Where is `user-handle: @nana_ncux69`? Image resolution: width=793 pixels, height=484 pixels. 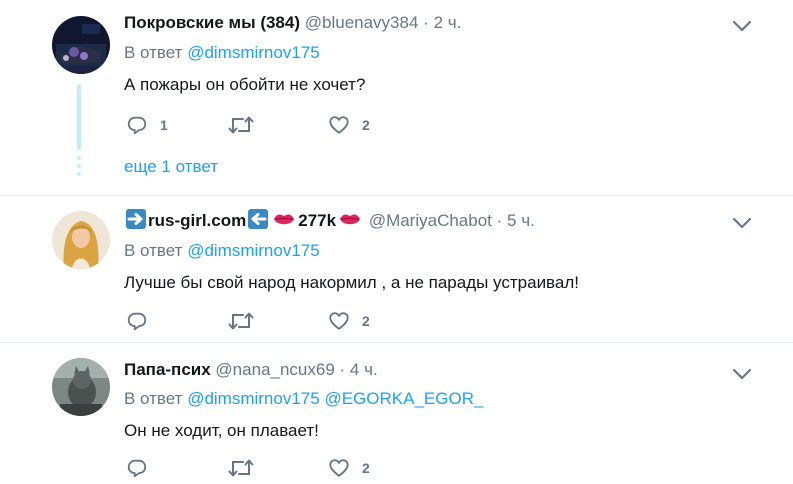
user-handle: @nana_ncux69 is located at coordinates (274, 369).